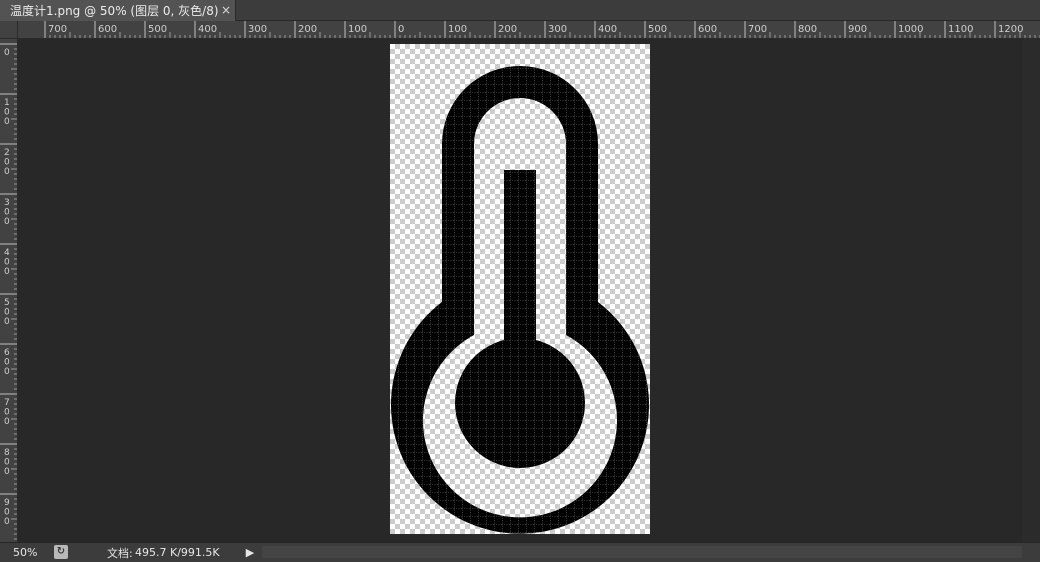 The width and height of the screenshot is (1040, 562). I want to click on close-tab-icon: ×, so click(226, 10).